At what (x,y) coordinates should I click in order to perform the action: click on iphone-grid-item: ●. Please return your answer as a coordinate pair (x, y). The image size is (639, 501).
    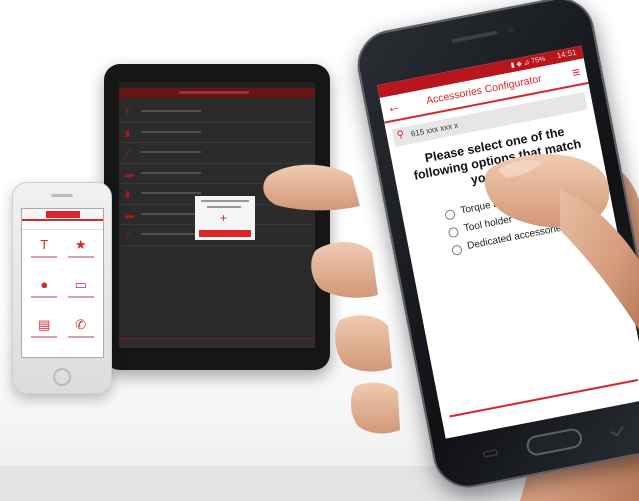
    Looking at the image, I should click on (44, 291).